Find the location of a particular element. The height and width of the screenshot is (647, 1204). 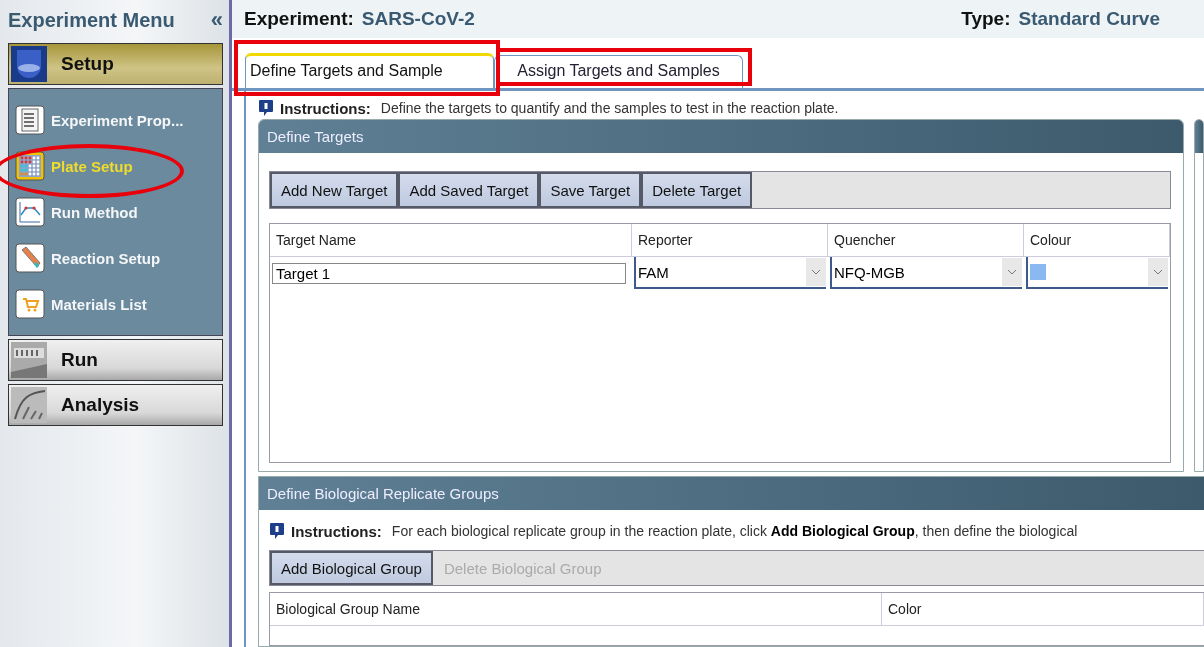

cart-icon is located at coordinates (30, 304).